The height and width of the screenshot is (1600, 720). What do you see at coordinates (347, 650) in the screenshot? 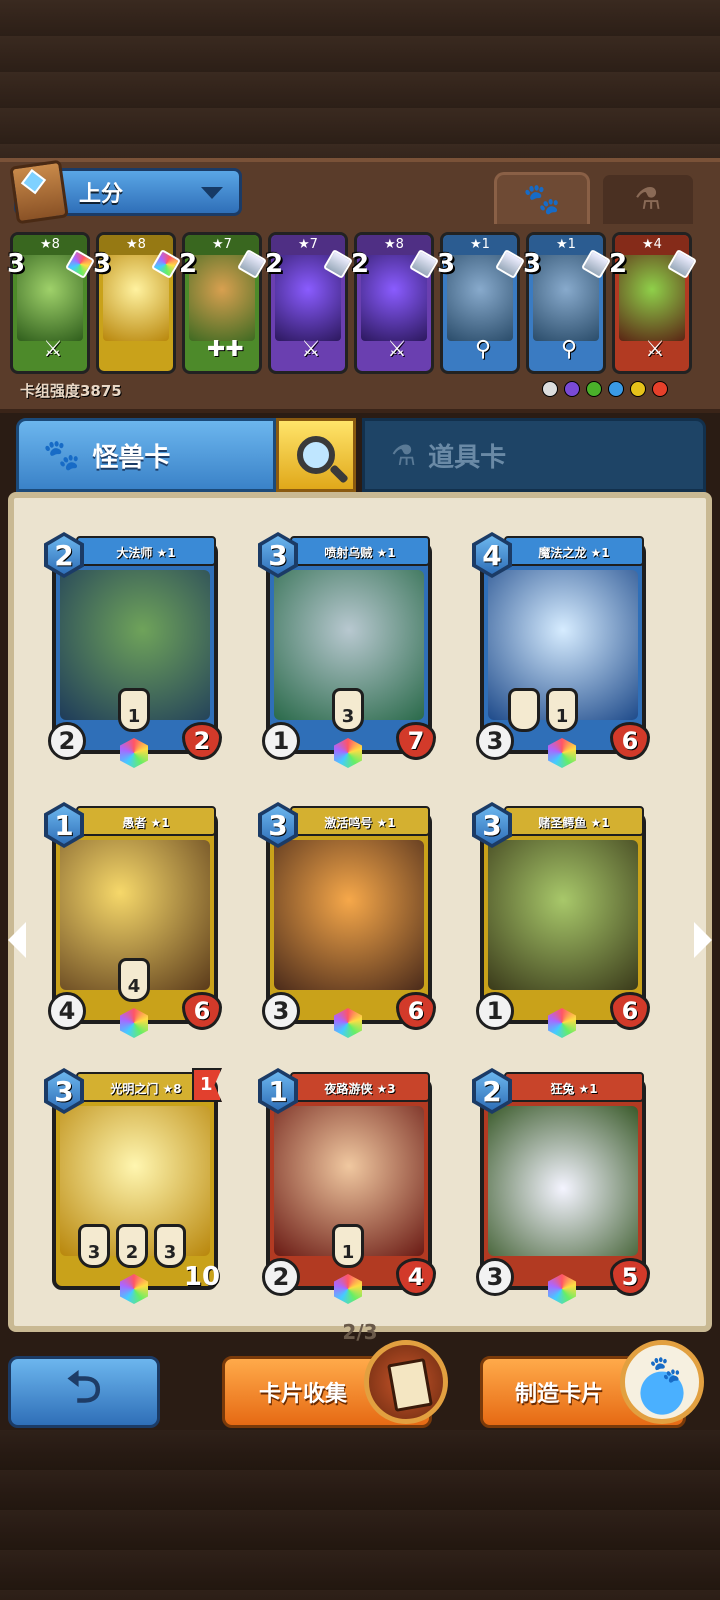
I see `monster-card: 喷射乌贼 ★1 3 3 1 7` at bounding box center [347, 650].